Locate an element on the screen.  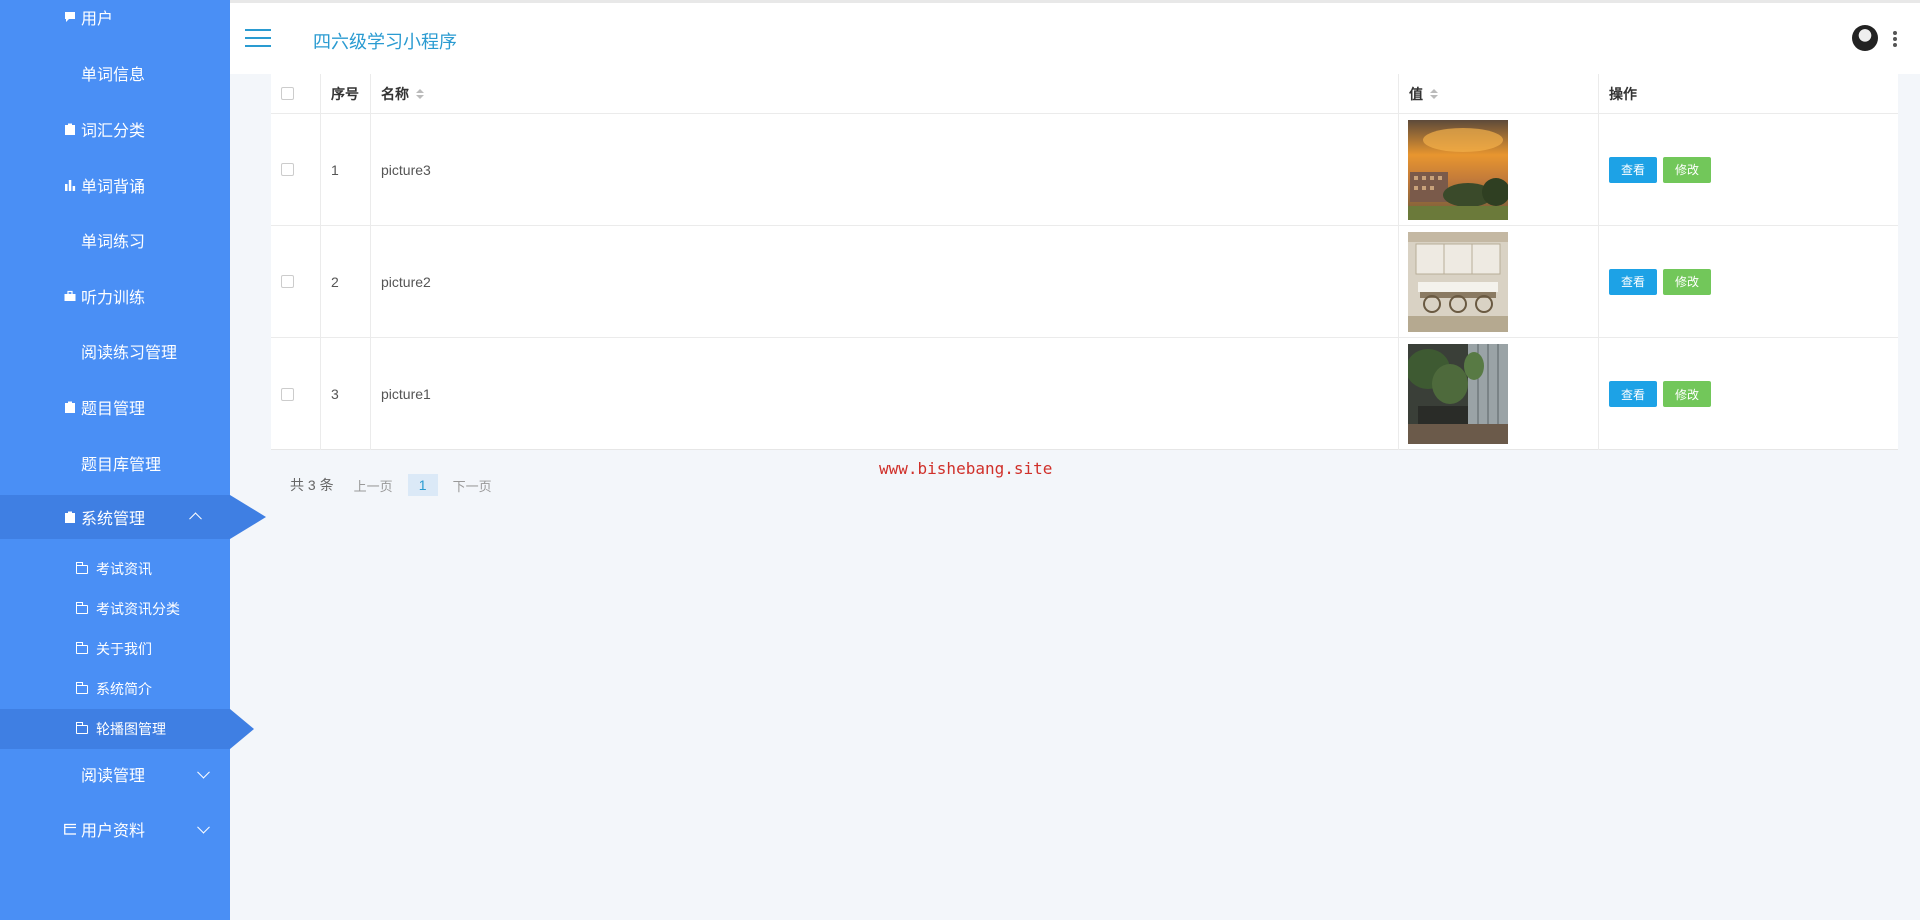
sidebar-item-question-bank: 题目库管理 is located at coordinates (115, 463).